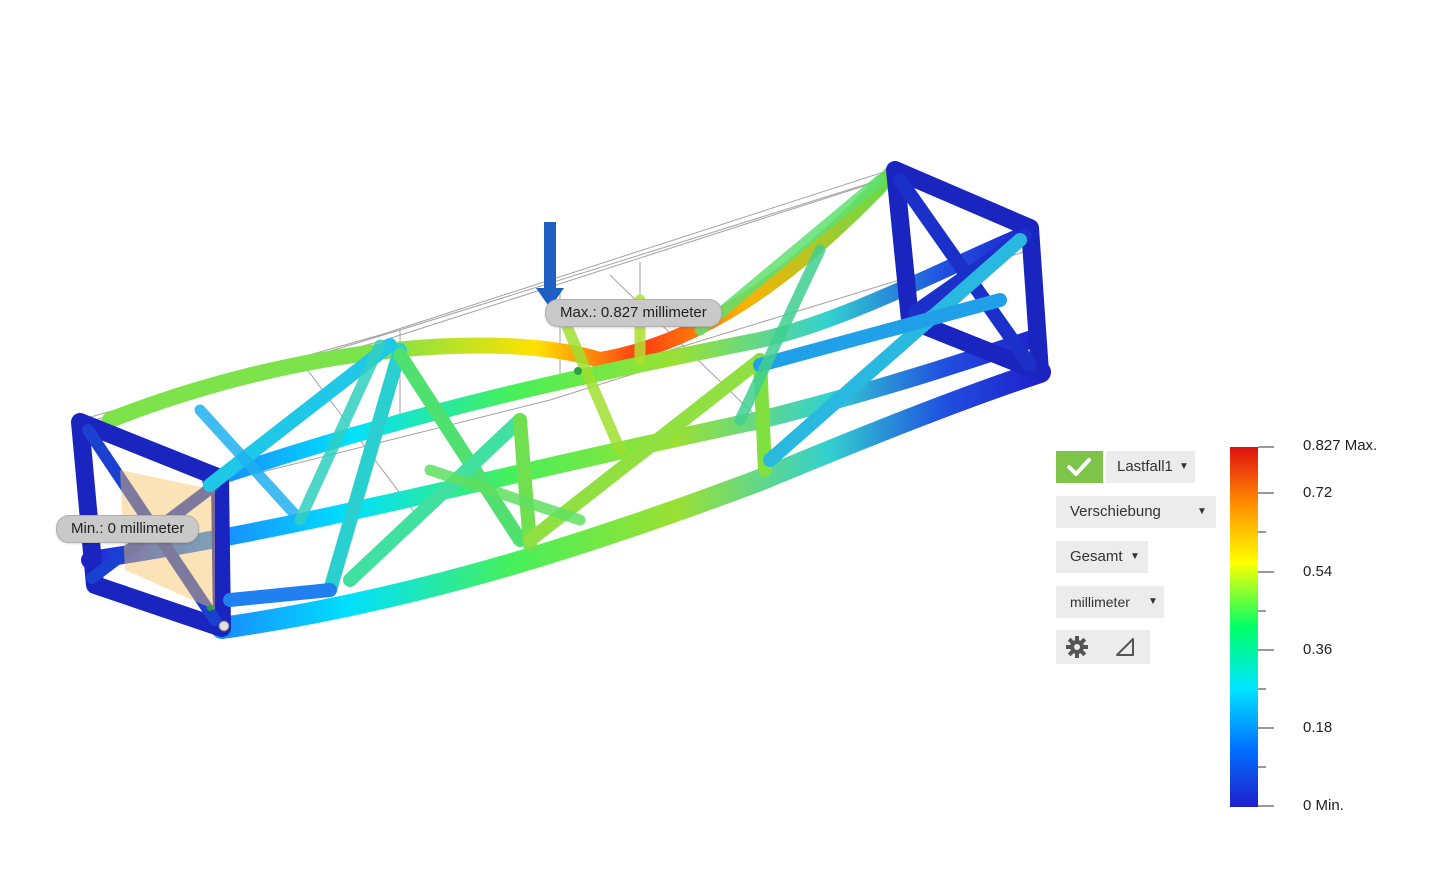  I want to click on legend-tick-label: 0.18, so click(1318, 727).